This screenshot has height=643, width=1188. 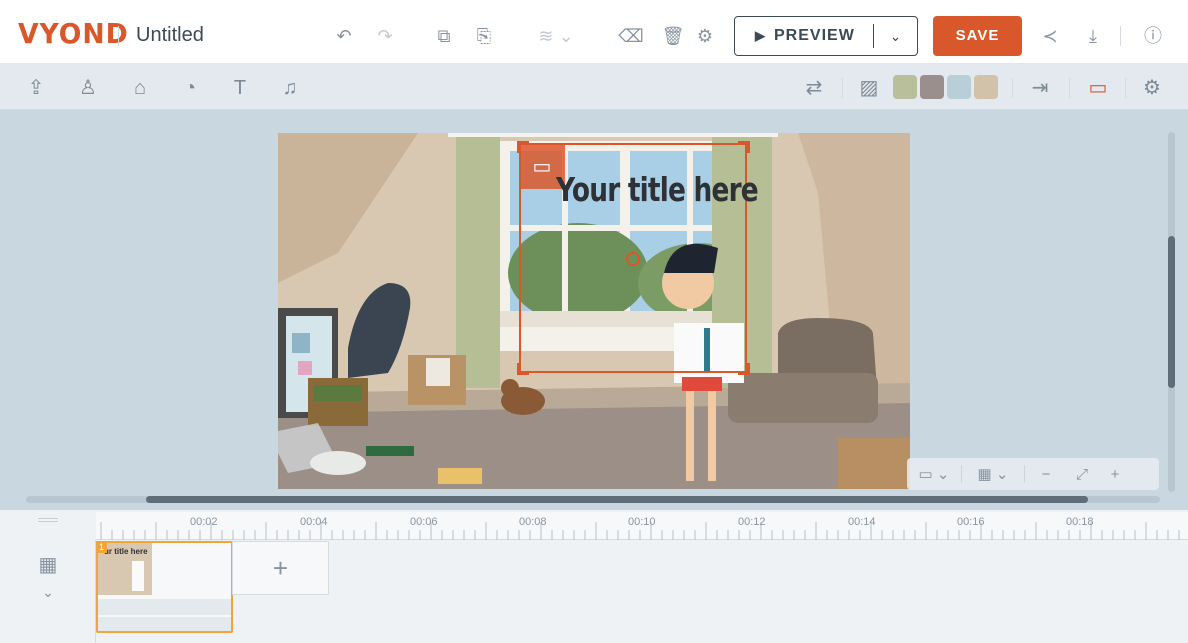 I want to click on tick-label: 00:14, so click(x=862, y=522).